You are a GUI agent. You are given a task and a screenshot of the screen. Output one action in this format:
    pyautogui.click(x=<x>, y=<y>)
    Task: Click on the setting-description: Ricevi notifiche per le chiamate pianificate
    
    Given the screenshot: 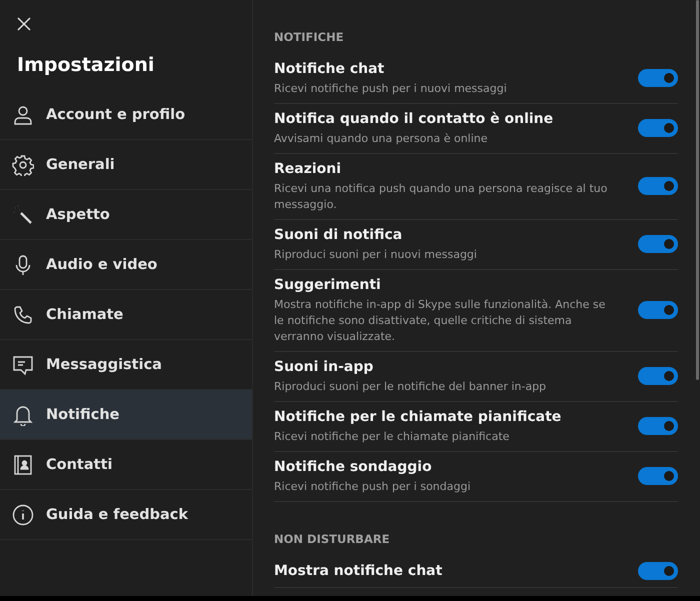 What is the action you would take?
    pyautogui.click(x=392, y=437)
    